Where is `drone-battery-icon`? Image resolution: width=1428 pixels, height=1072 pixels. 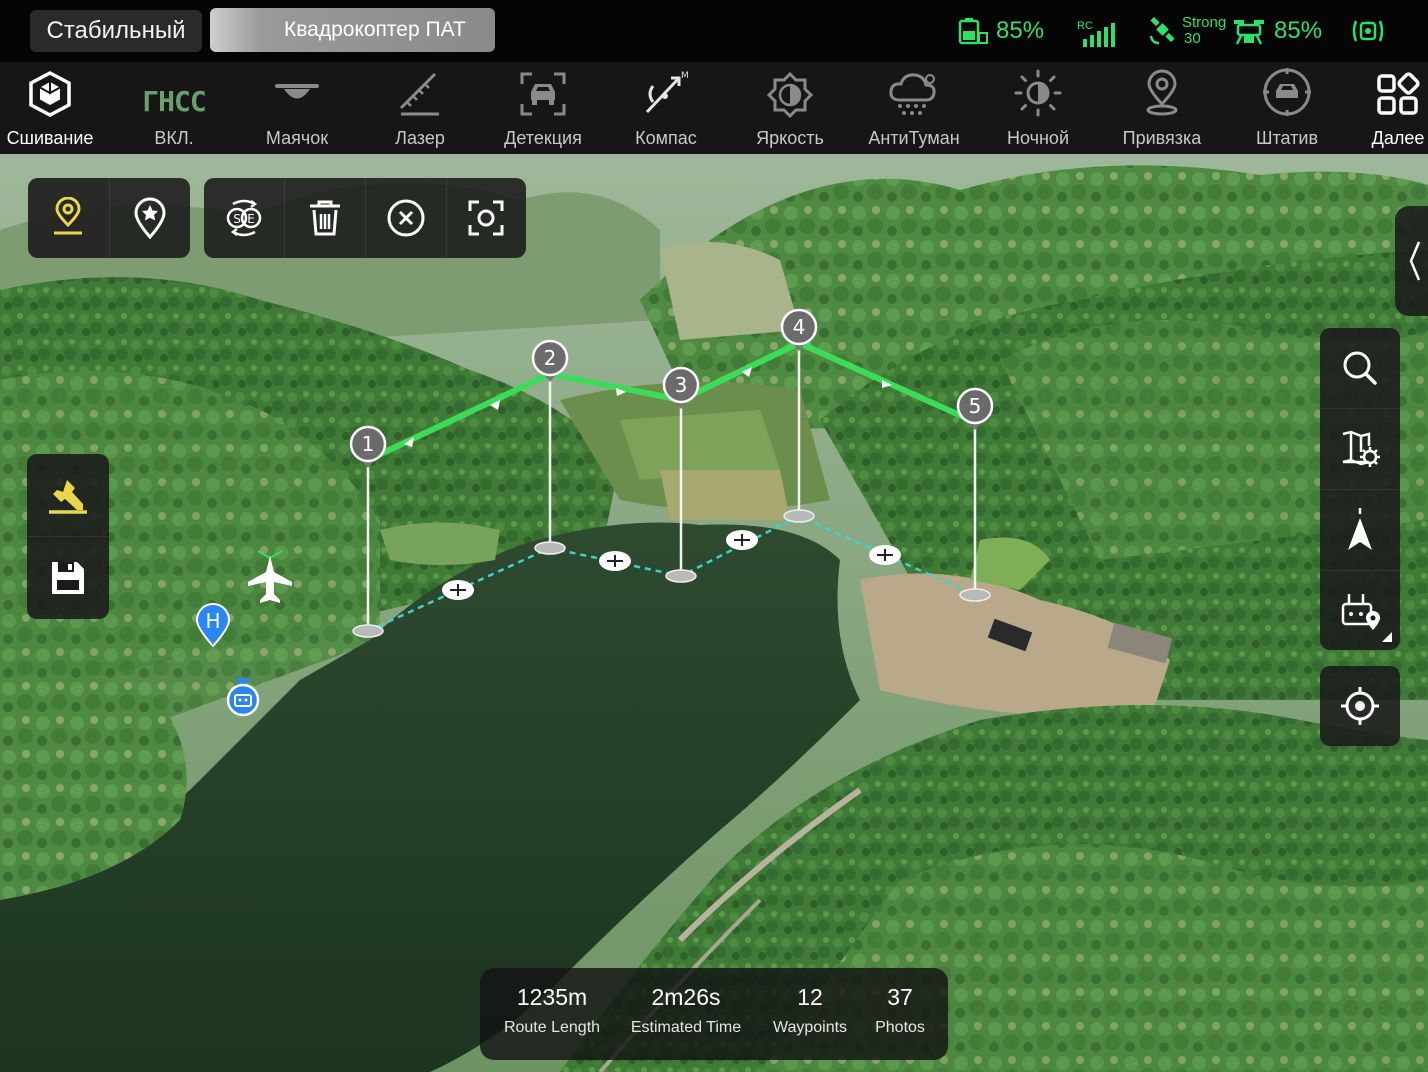
drone-battery-icon is located at coordinates (1249, 32).